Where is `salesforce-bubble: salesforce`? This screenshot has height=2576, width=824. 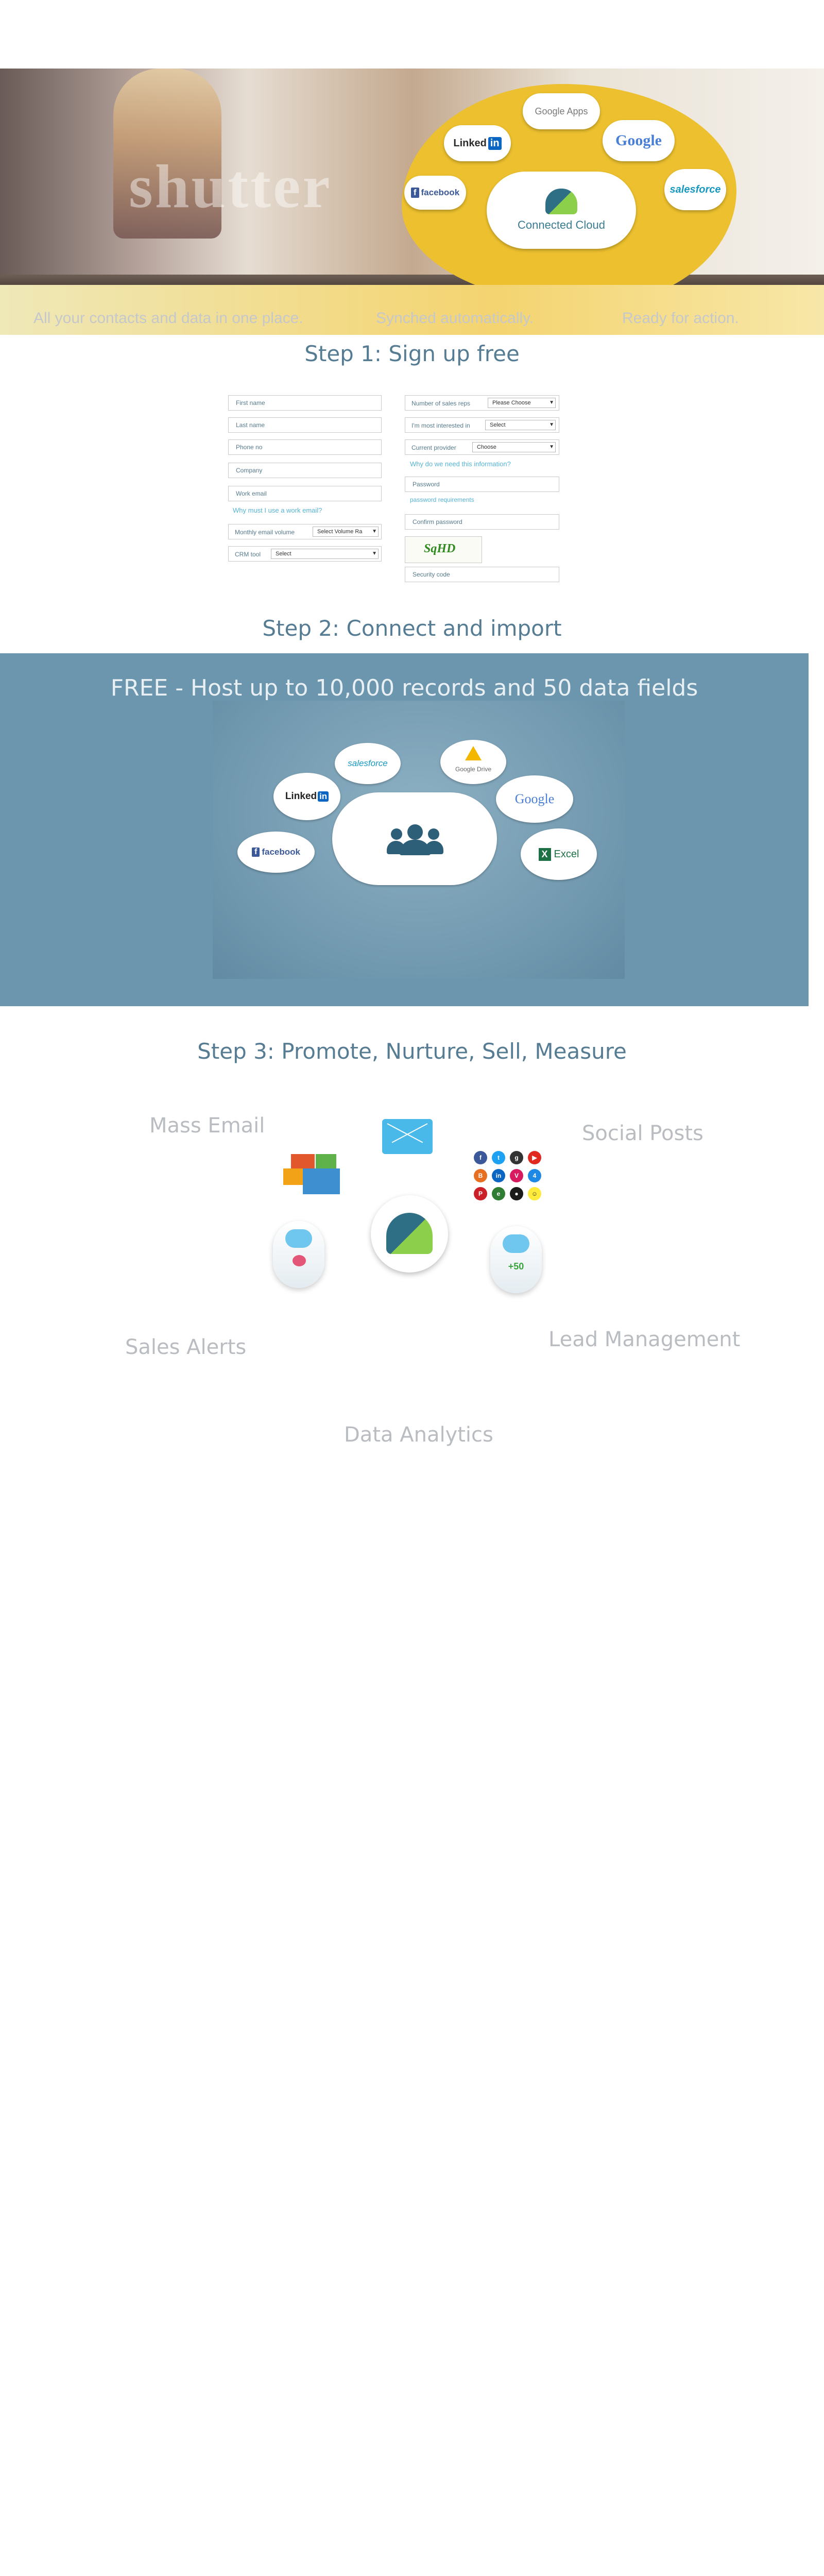
salesforce-bubble: salesforce is located at coordinates (695, 189).